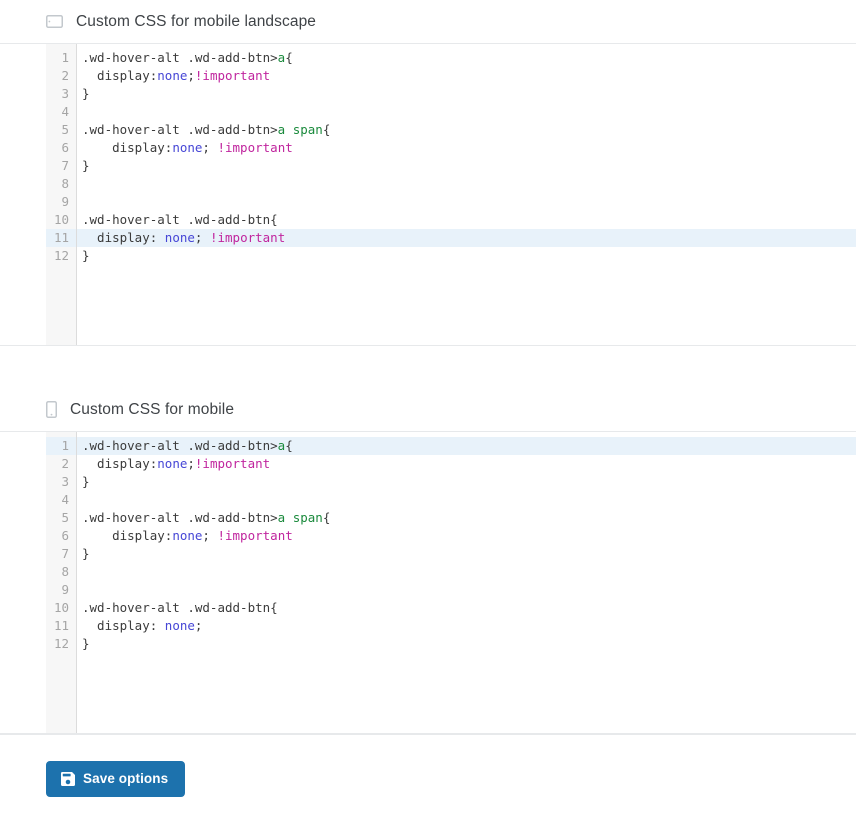 Image resolution: width=856 pixels, height=831 pixels. I want to click on mobile-portrait-icon, so click(51, 409).